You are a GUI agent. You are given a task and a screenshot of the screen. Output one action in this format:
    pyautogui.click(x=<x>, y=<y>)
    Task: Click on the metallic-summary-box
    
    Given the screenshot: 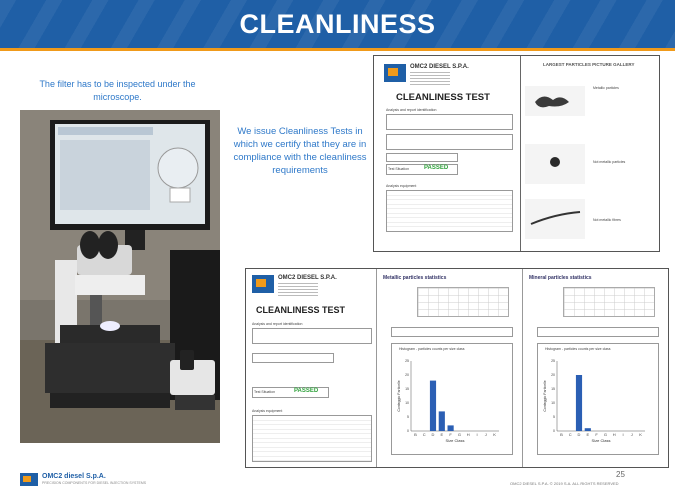 What is the action you would take?
    pyautogui.click(x=452, y=332)
    